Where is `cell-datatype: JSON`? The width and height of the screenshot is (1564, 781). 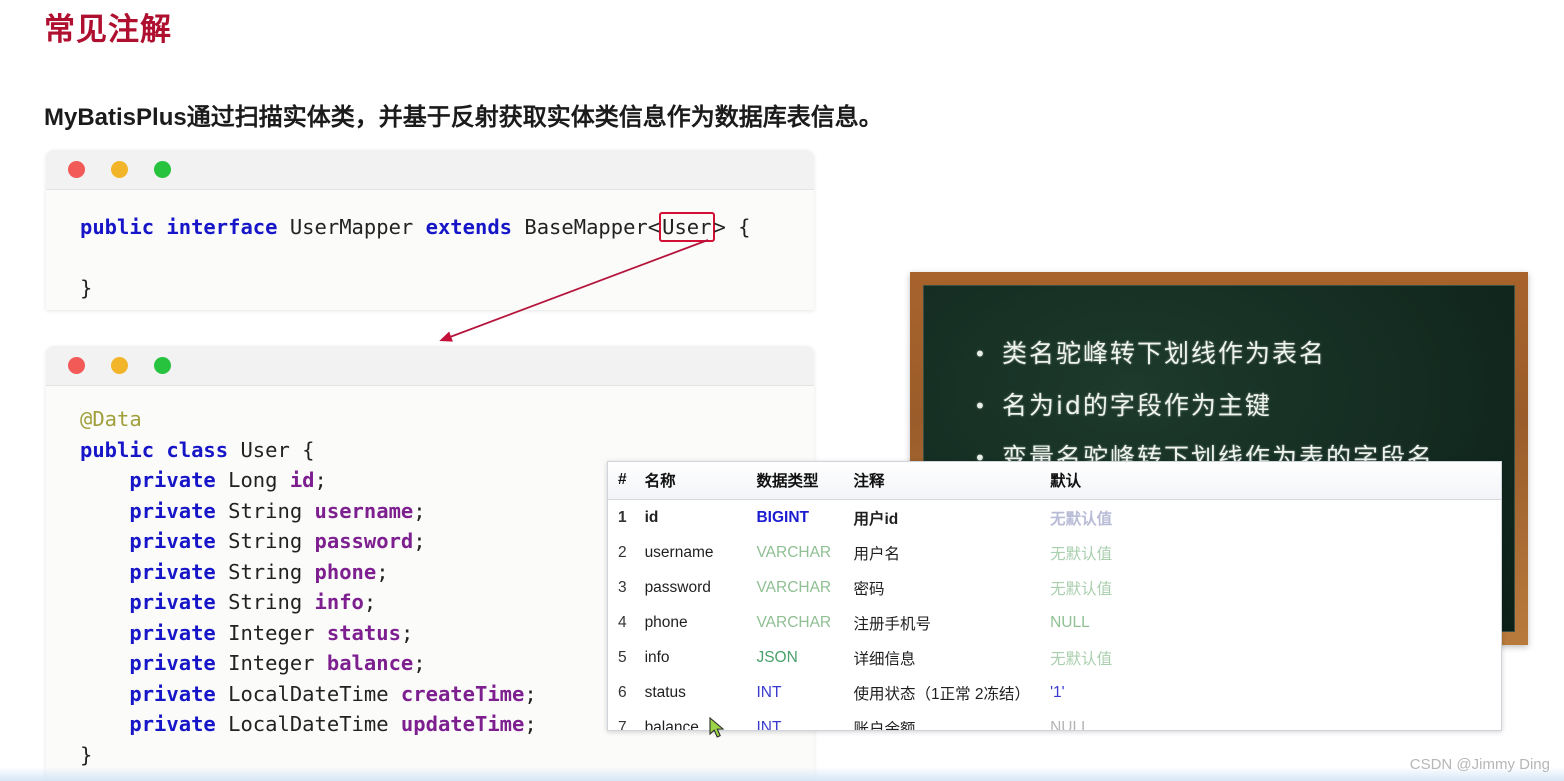 cell-datatype: JSON is located at coordinates (798, 657).